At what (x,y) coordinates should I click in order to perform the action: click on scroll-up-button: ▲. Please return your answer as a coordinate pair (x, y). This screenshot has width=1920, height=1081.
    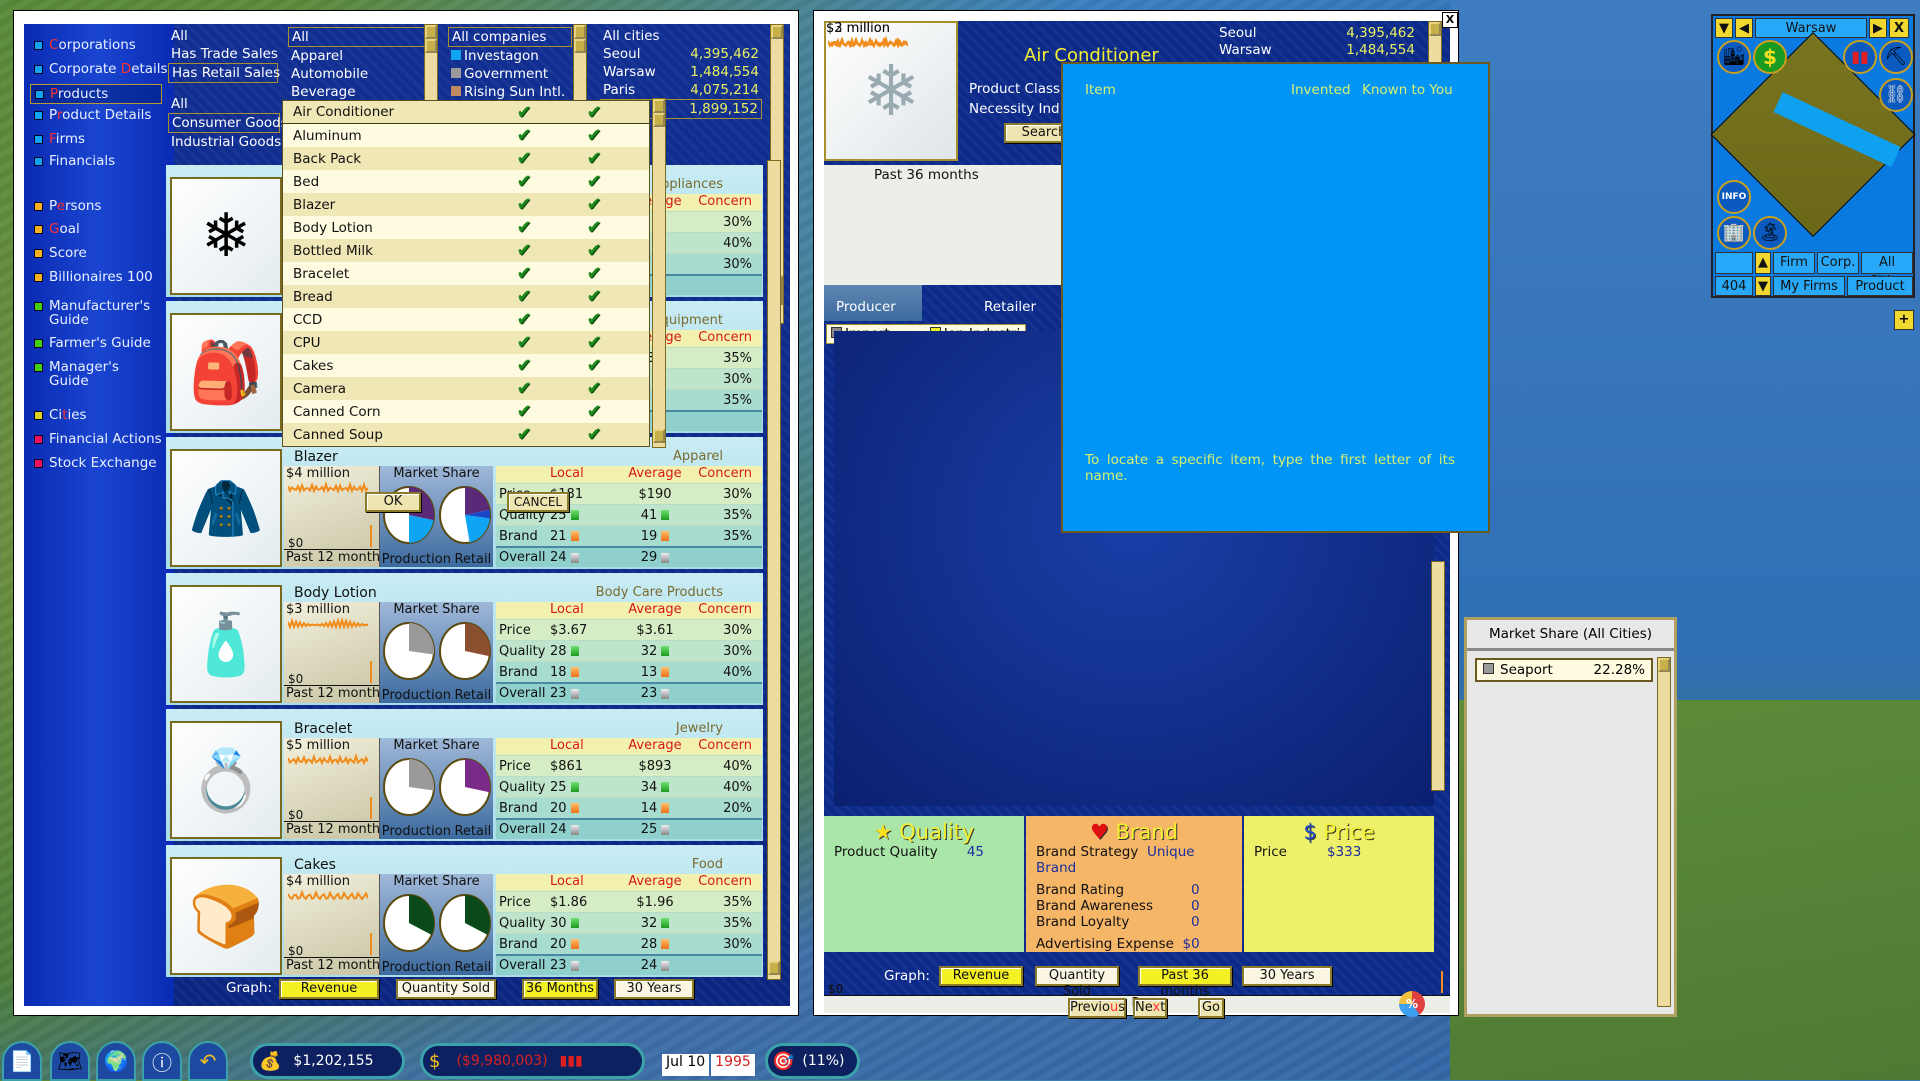
    Looking at the image, I should click on (1763, 263).